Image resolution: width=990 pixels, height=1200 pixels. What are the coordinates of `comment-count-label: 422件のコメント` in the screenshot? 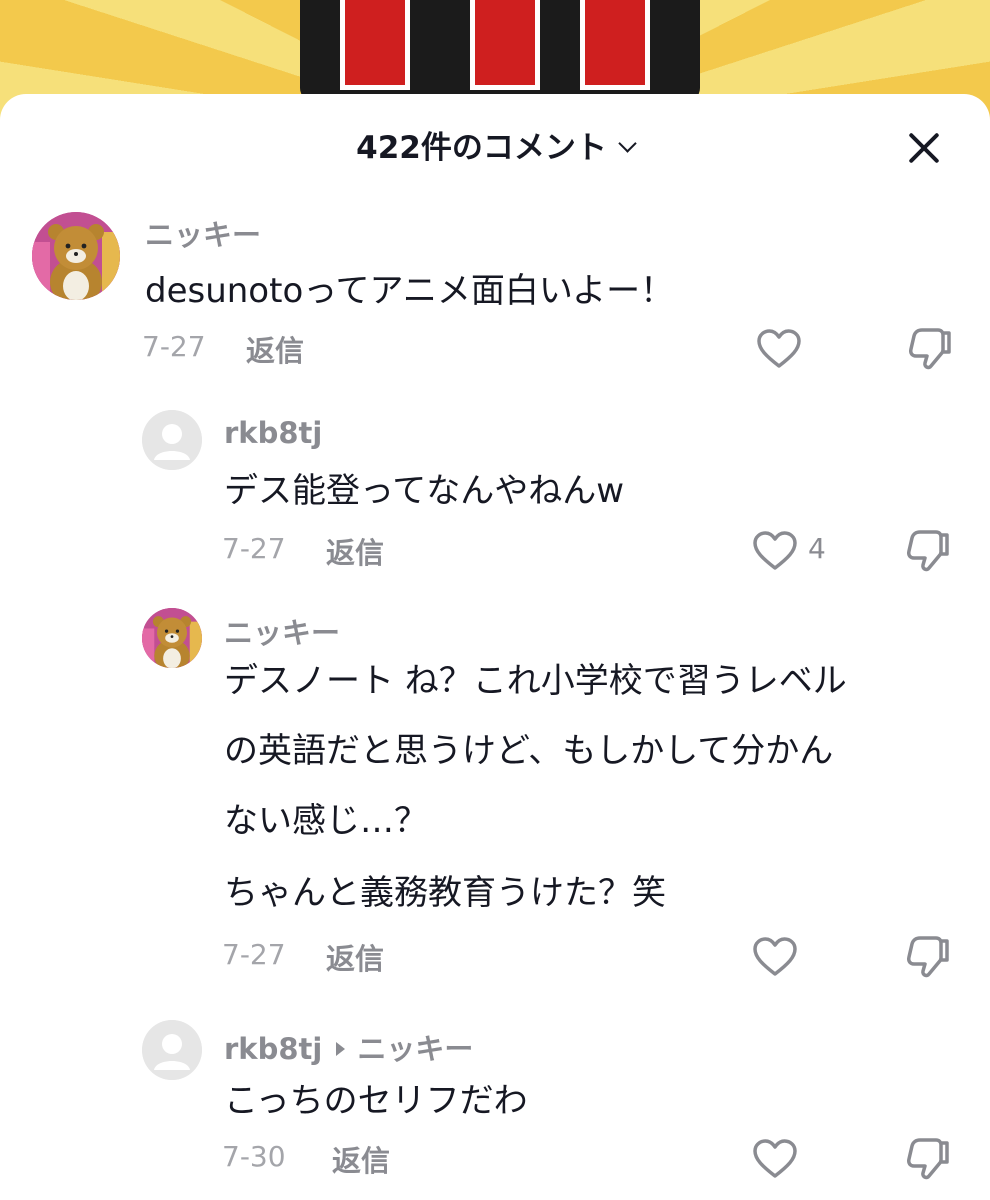 It's located at (481, 148).